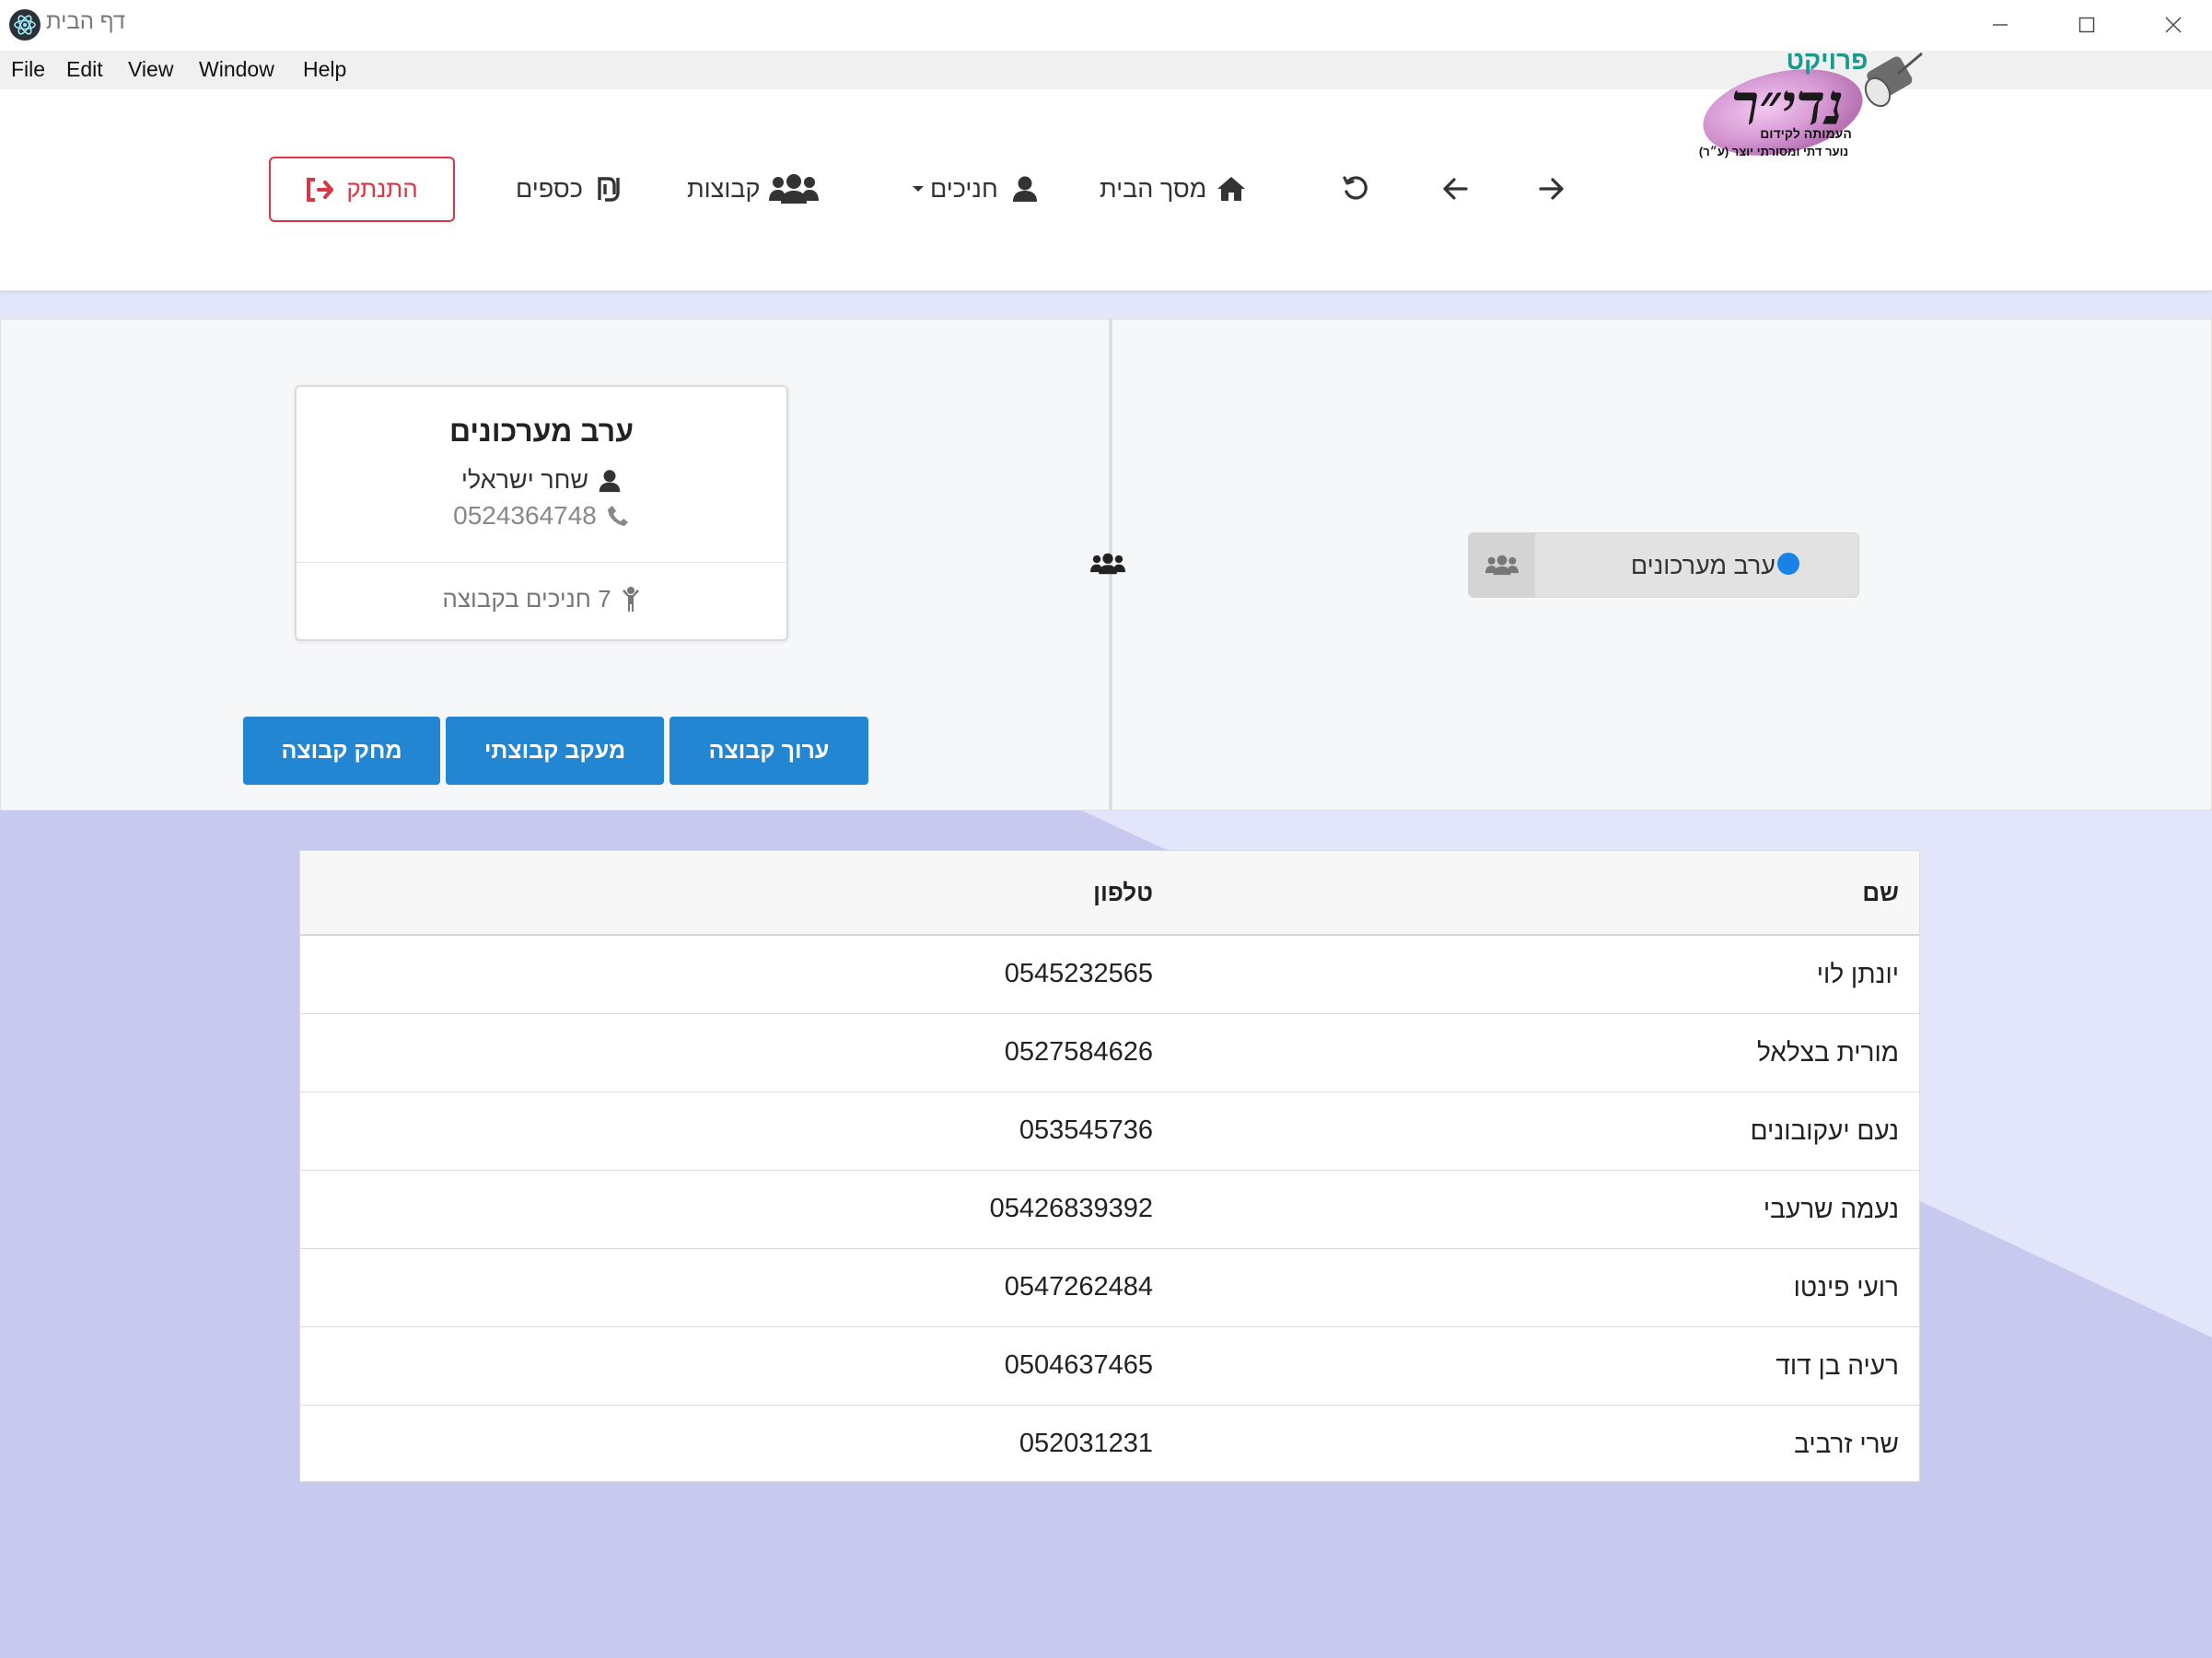 The height and width of the screenshot is (1658, 2212). I want to click on table-row: רעיה בן דוד 0504637465, so click(1110, 1366).